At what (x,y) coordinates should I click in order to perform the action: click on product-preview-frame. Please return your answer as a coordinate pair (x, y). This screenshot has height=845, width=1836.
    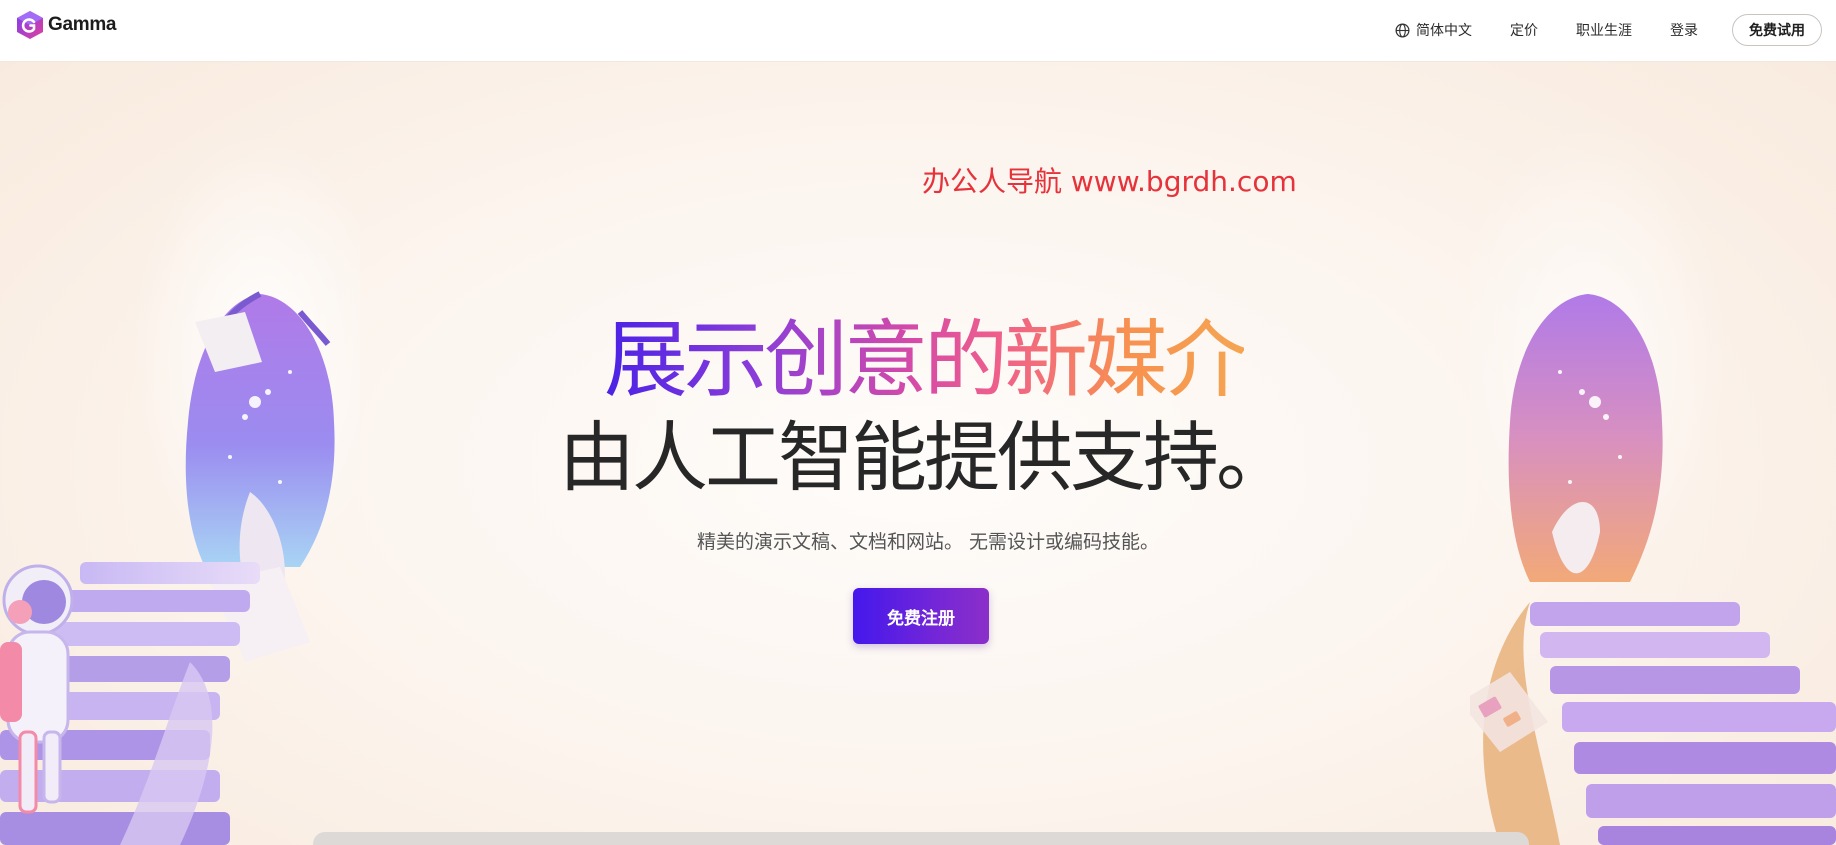
    Looking at the image, I should click on (921, 838).